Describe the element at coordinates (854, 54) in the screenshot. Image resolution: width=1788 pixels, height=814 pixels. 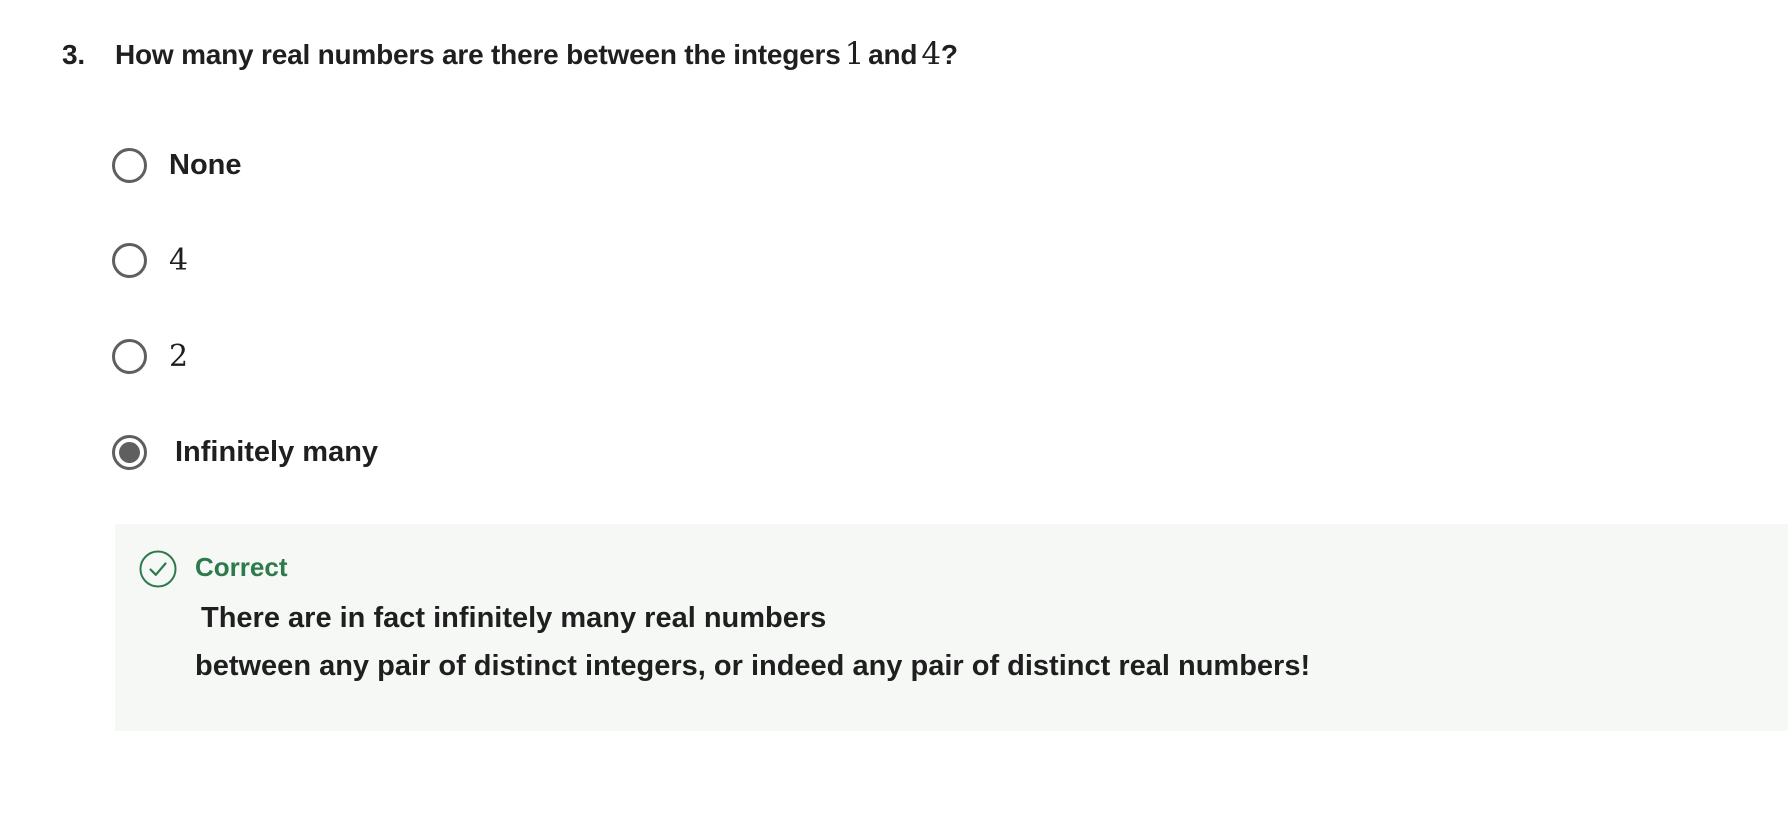
I see `math-integer-a: 1` at that location.